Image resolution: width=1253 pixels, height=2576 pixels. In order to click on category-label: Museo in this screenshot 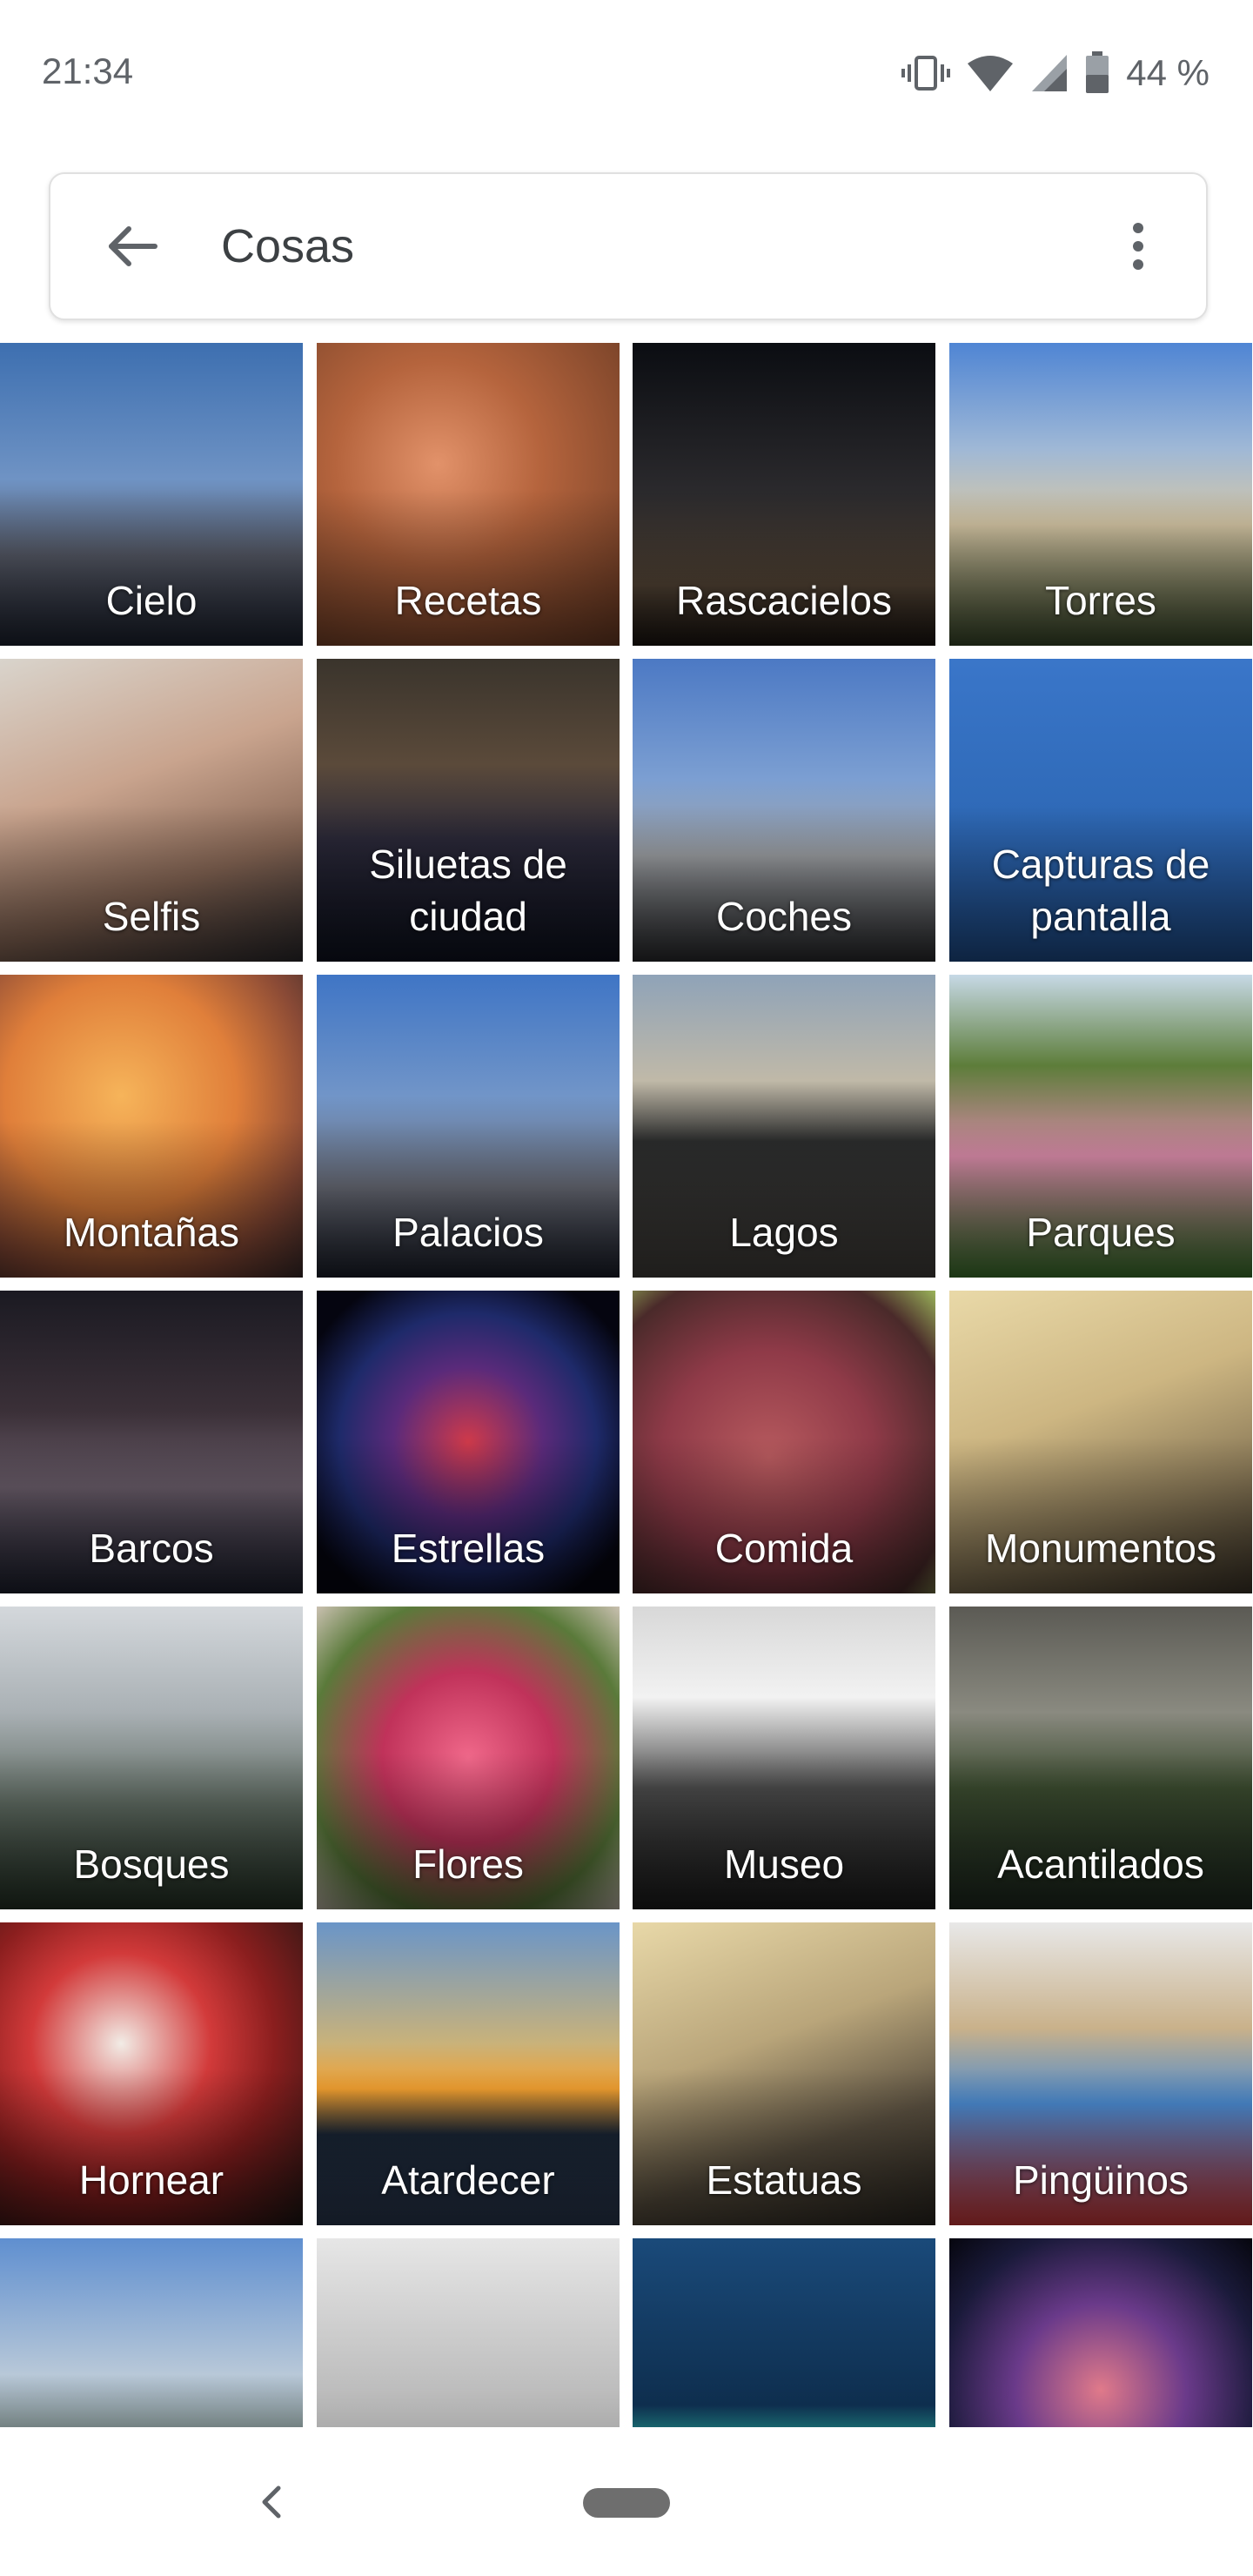, I will do `click(784, 1864)`.